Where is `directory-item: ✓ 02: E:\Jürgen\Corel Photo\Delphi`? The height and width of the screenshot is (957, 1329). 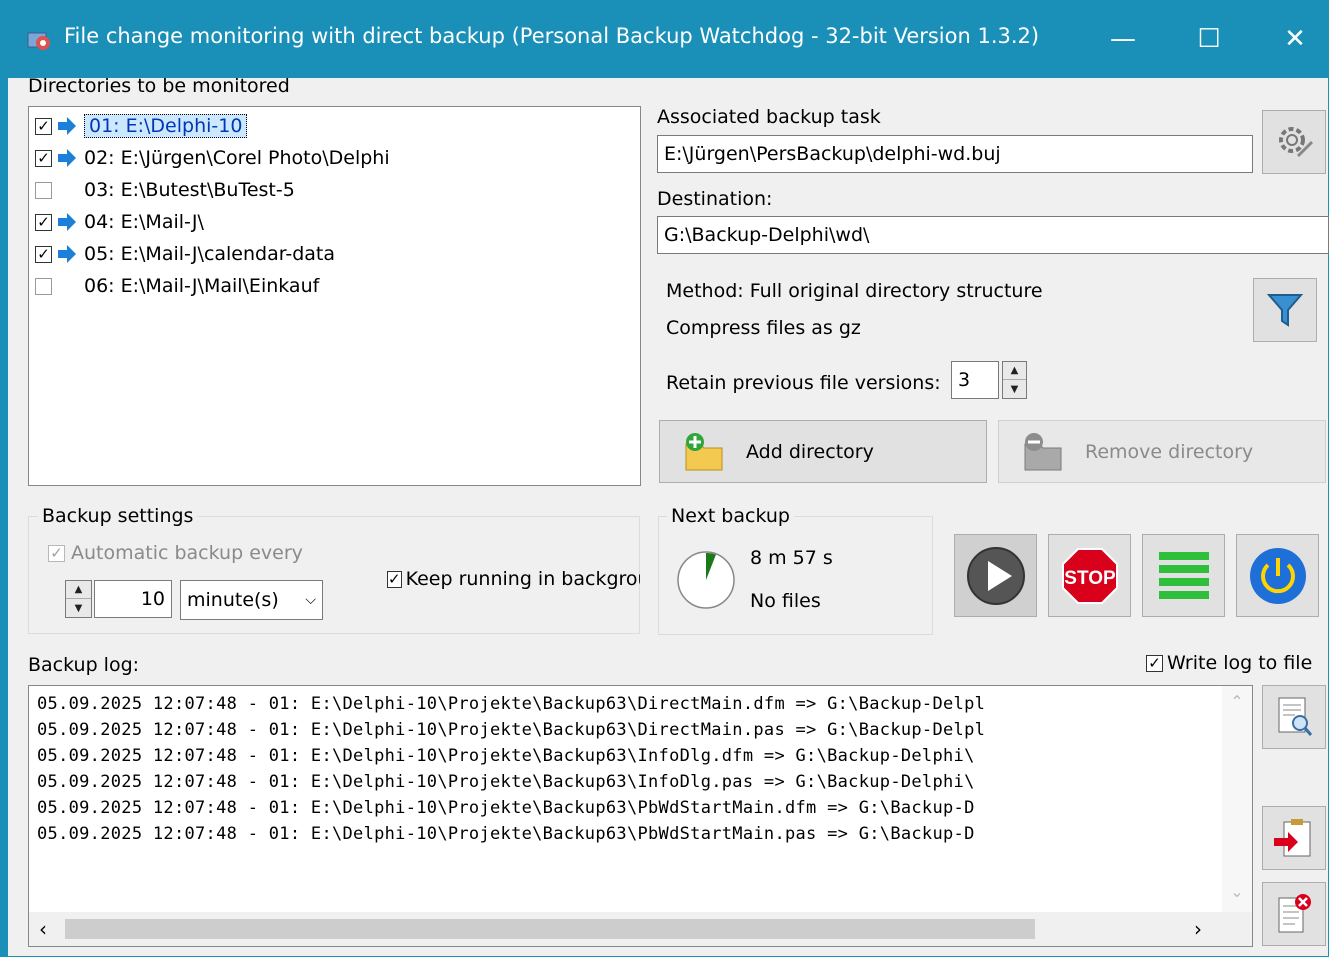
directory-item: ✓ 02: E:\Jürgen\Corel Photo\Delphi is located at coordinates (212, 158).